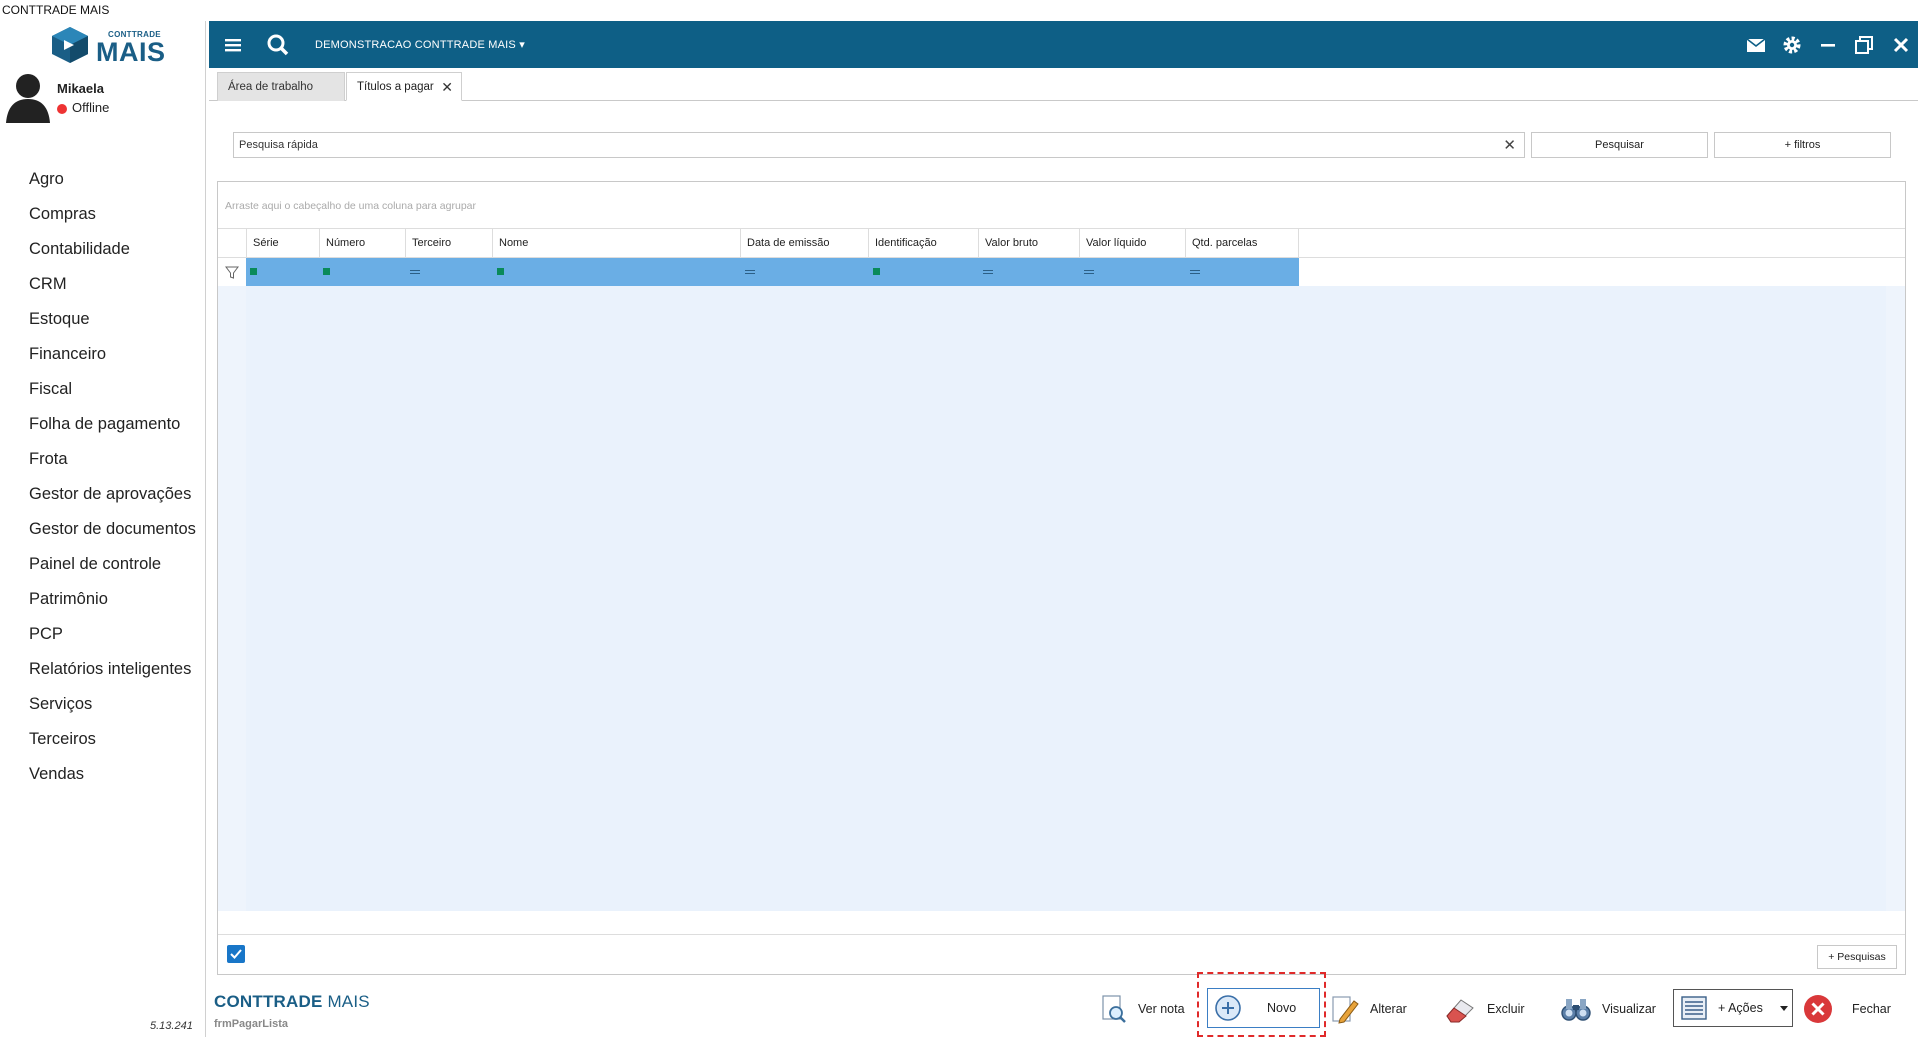 The width and height of the screenshot is (1918, 1037). I want to click on column-numero: Número, so click(362, 243).